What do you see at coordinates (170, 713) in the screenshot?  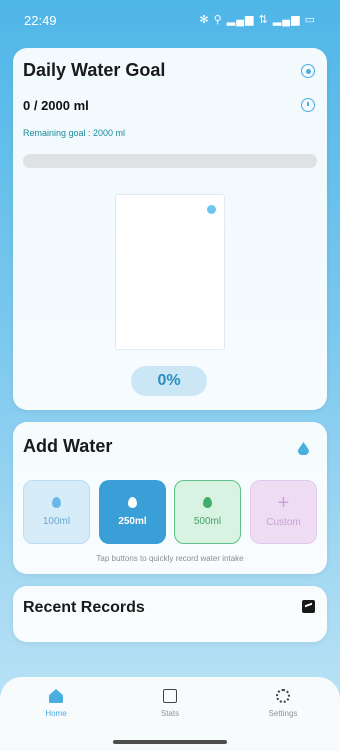 I see `nav-stats-label: Stats` at bounding box center [170, 713].